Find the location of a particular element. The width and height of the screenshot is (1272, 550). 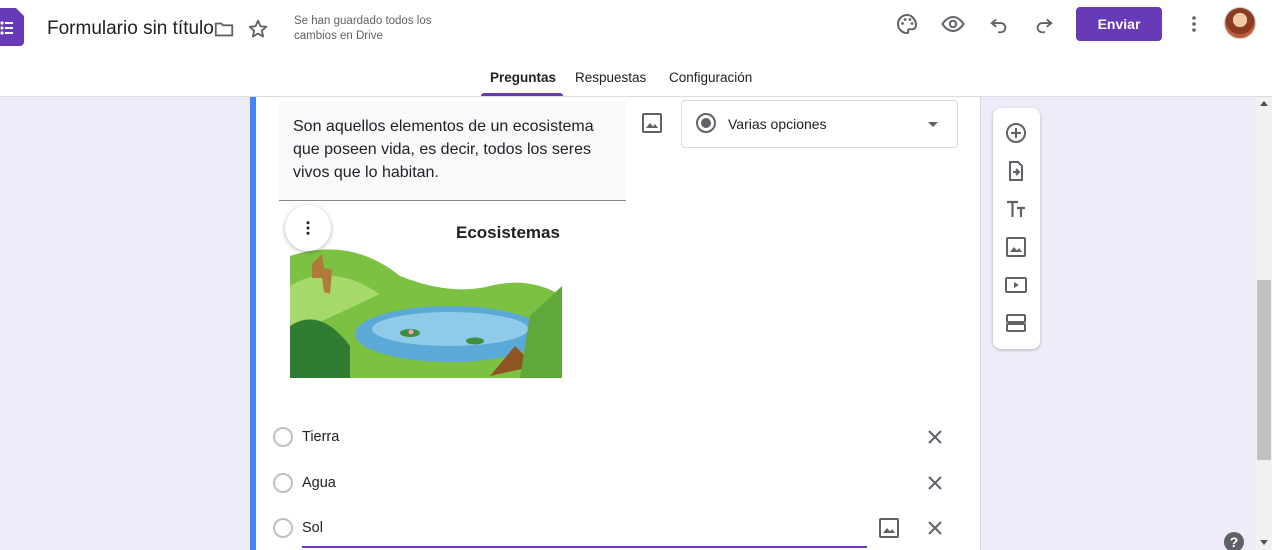

scrollbar is located at coordinates (1264, 323).